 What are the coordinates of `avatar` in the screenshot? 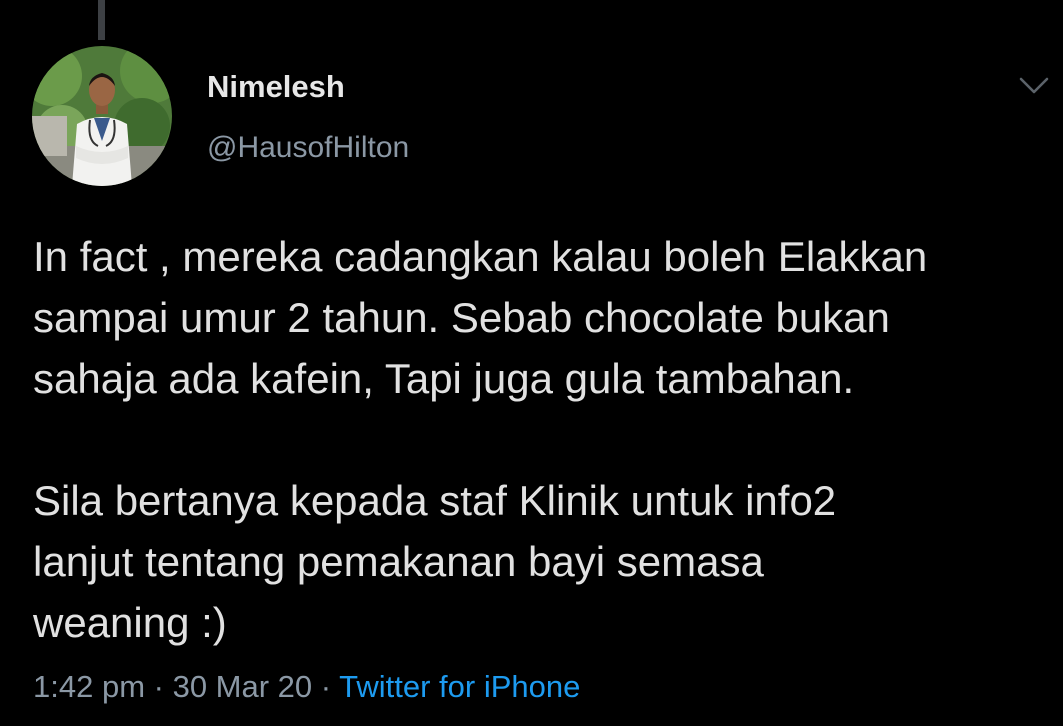 It's located at (102, 116).